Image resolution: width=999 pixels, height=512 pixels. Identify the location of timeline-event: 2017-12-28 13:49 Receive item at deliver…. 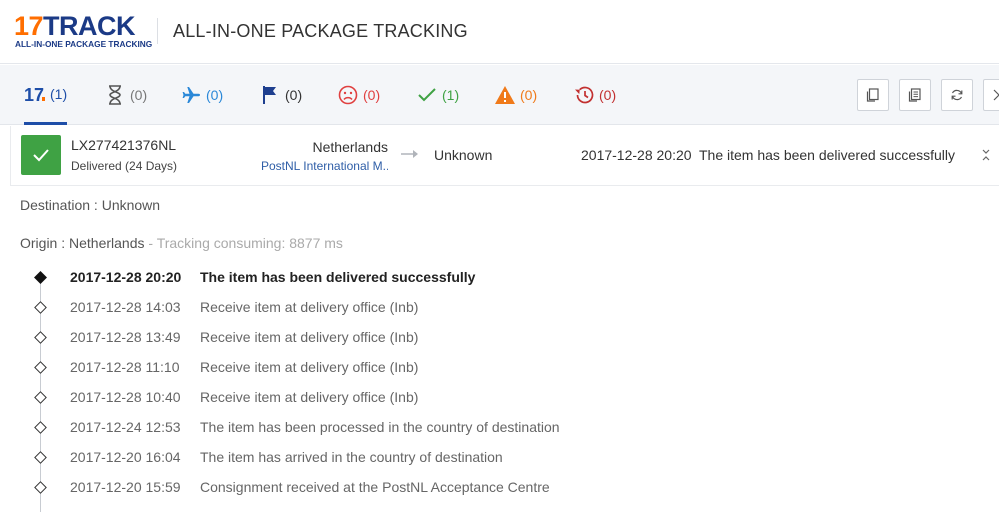
(499, 341).